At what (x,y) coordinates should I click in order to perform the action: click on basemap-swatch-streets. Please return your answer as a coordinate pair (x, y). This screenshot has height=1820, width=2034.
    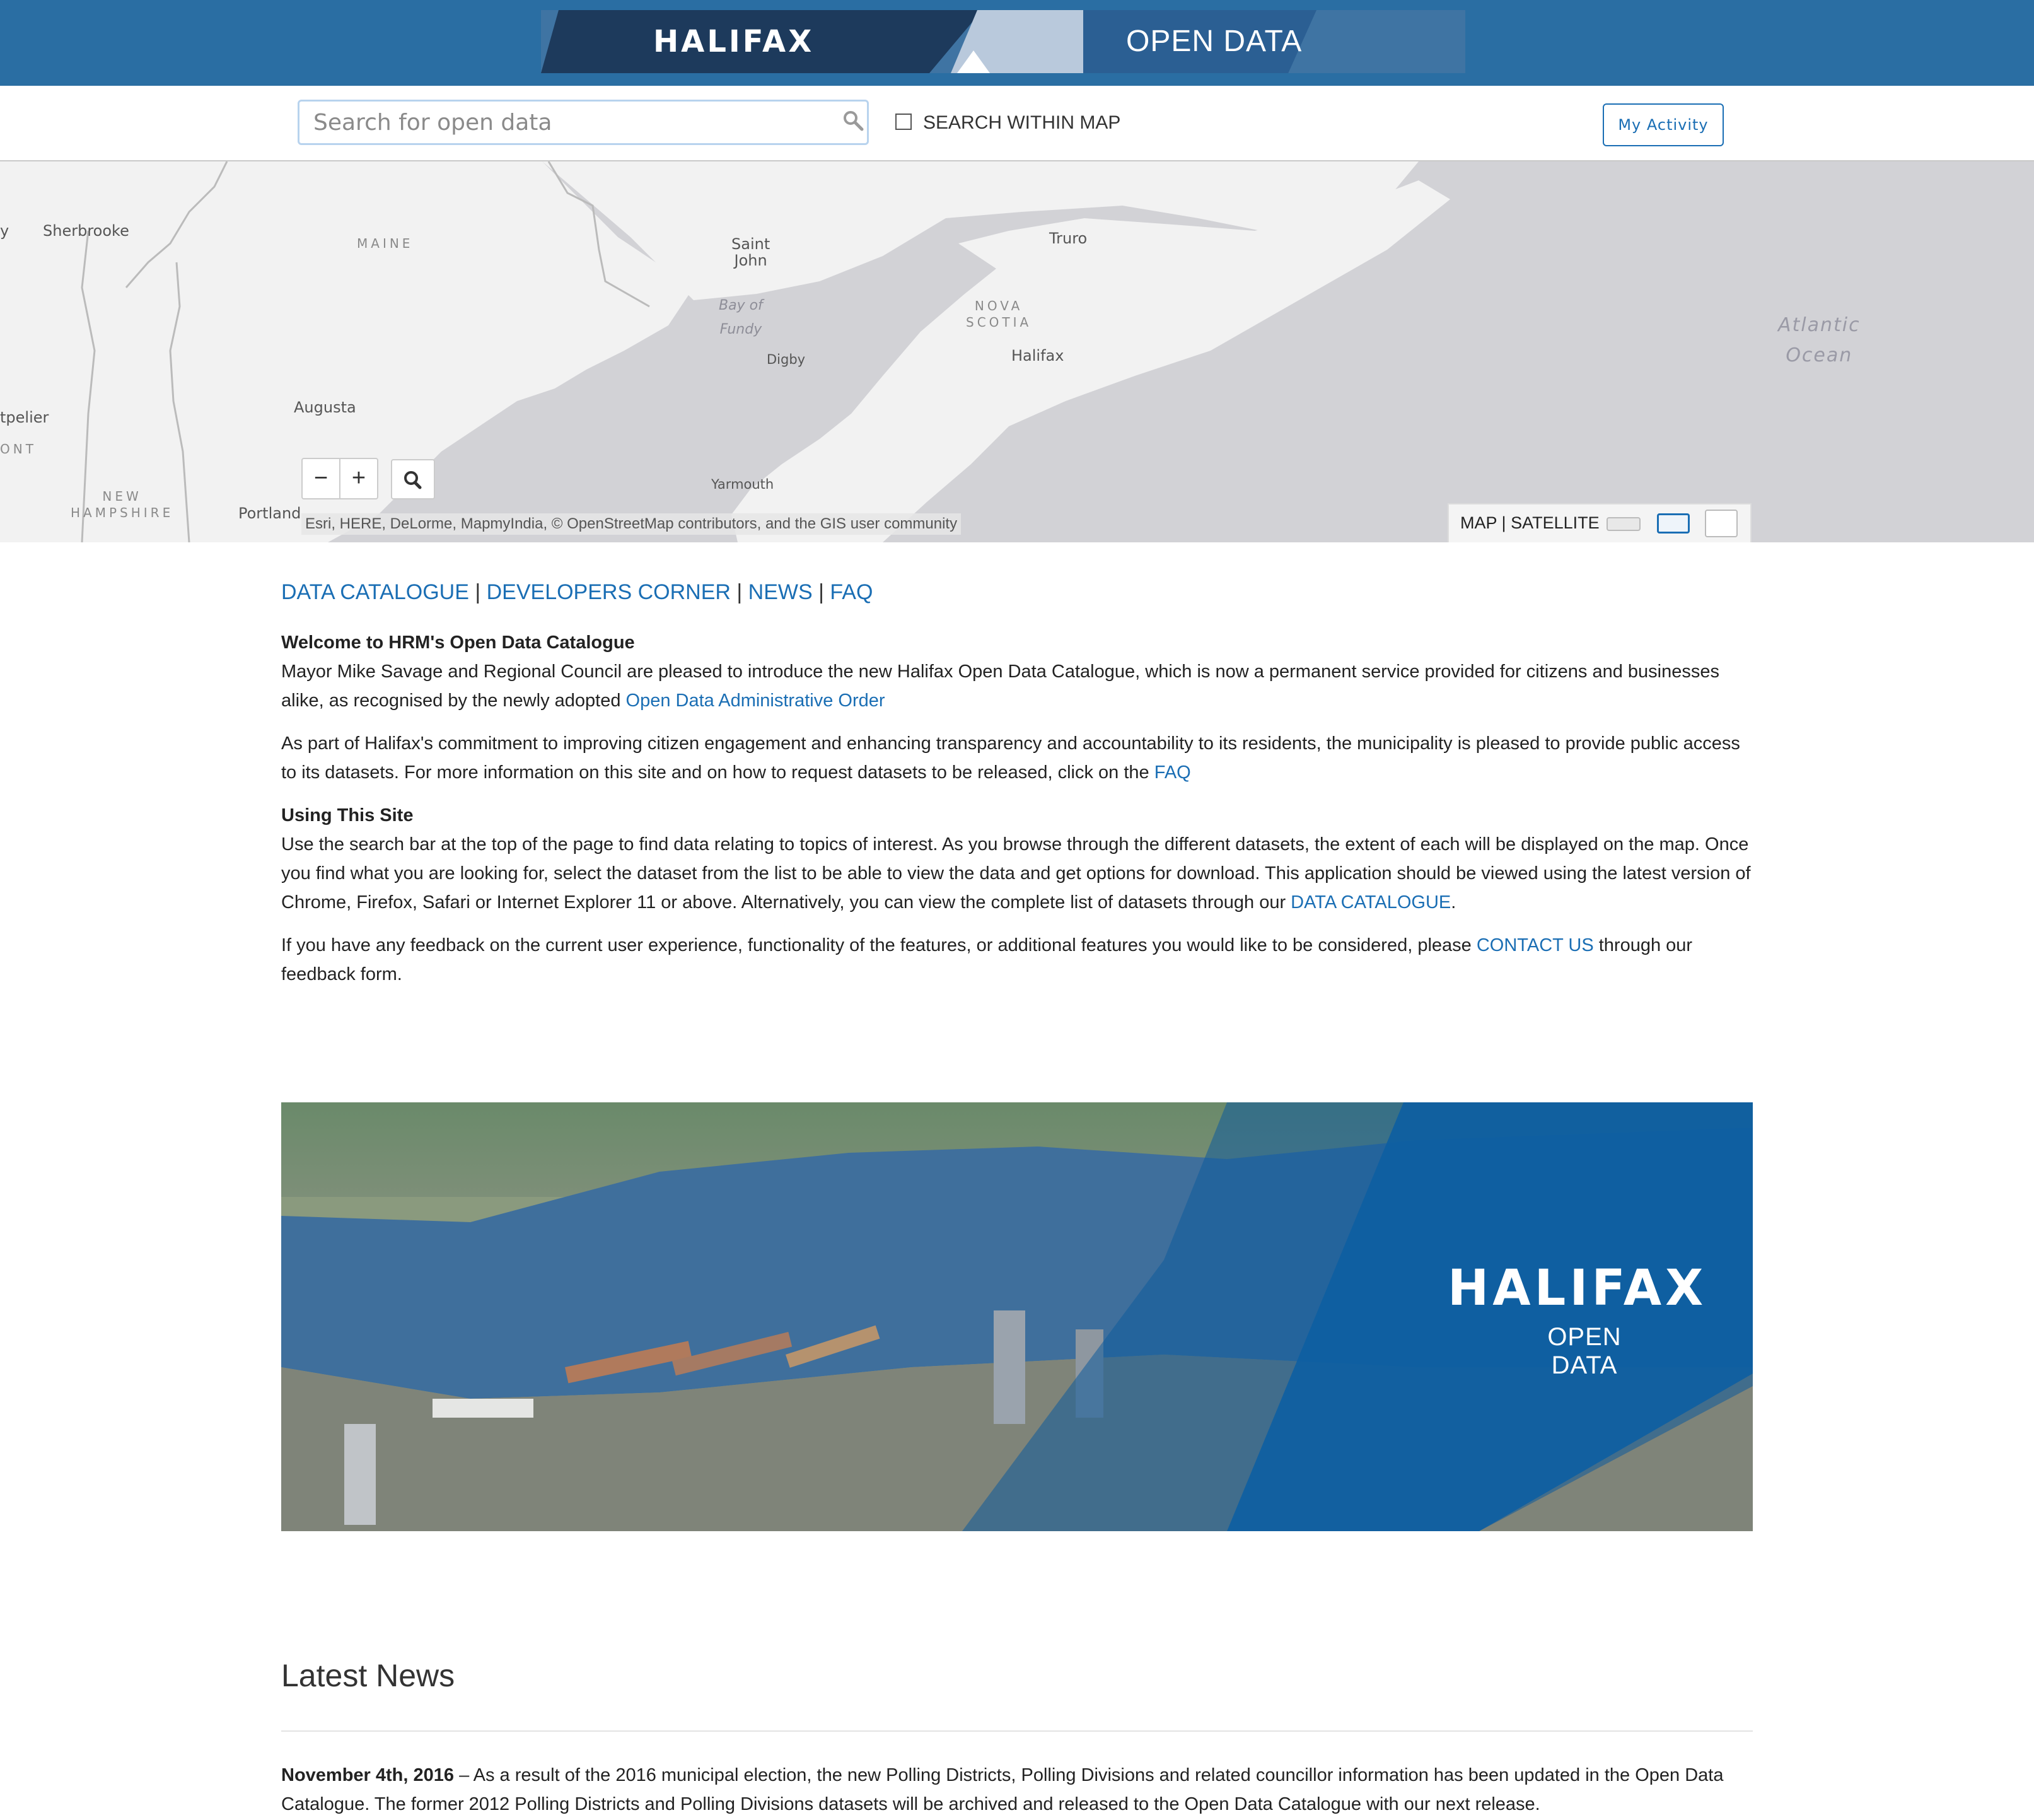
    Looking at the image, I should click on (1673, 523).